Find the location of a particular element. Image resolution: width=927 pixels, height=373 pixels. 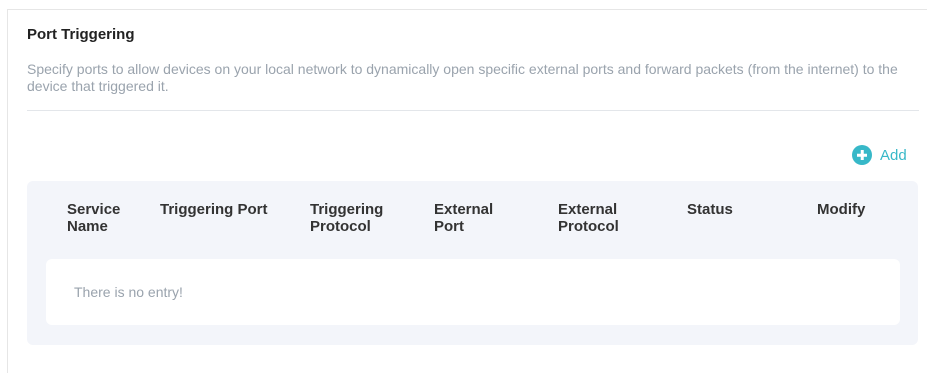

column-header-external-protocol: External Protocol is located at coordinates (588, 218).